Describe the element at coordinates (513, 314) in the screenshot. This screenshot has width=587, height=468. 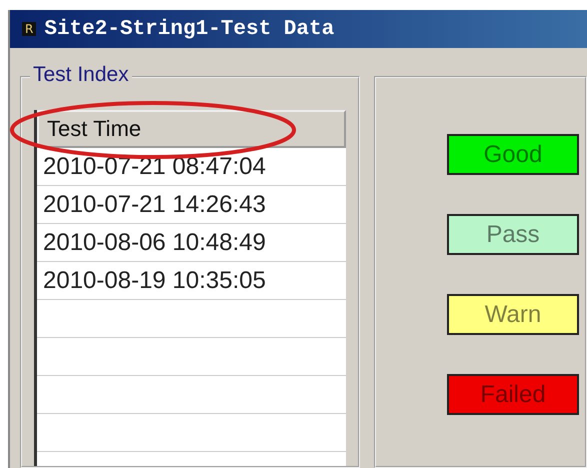
I see `status-legend-badge: Warn` at that location.